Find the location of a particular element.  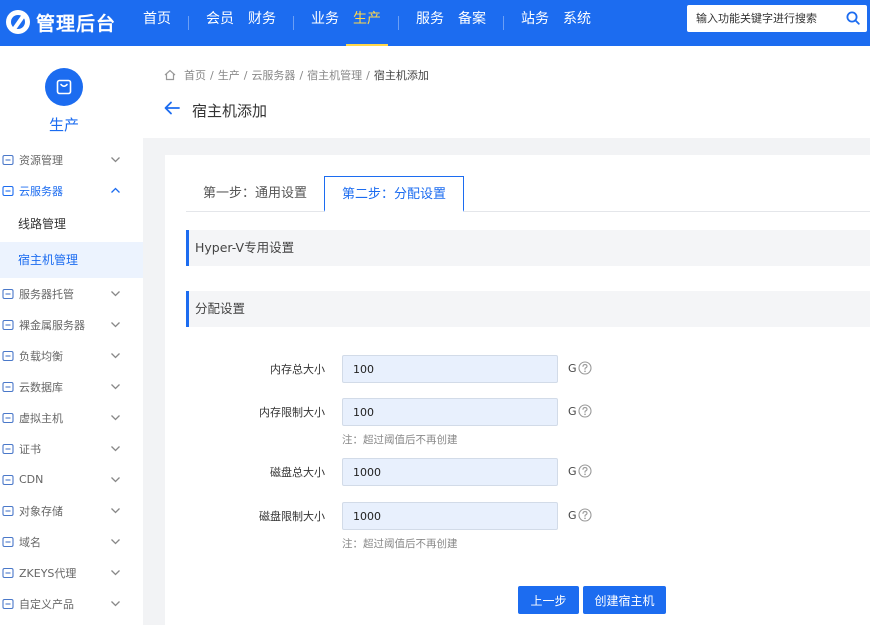

bag-icon is located at coordinates (64, 87).